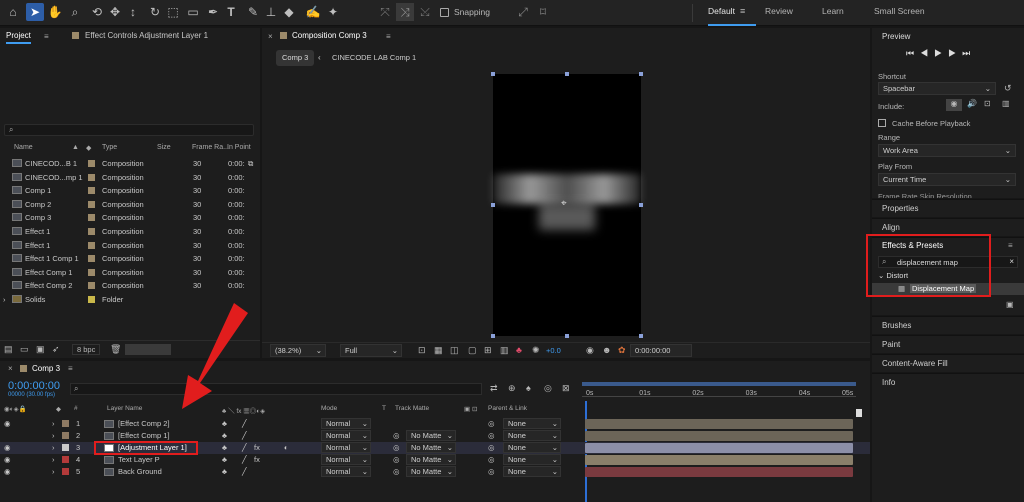  What do you see at coordinates (438, 350) in the screenshot?
I see `transparency-grid-icon: ▦` at bounding box center [438, 350].